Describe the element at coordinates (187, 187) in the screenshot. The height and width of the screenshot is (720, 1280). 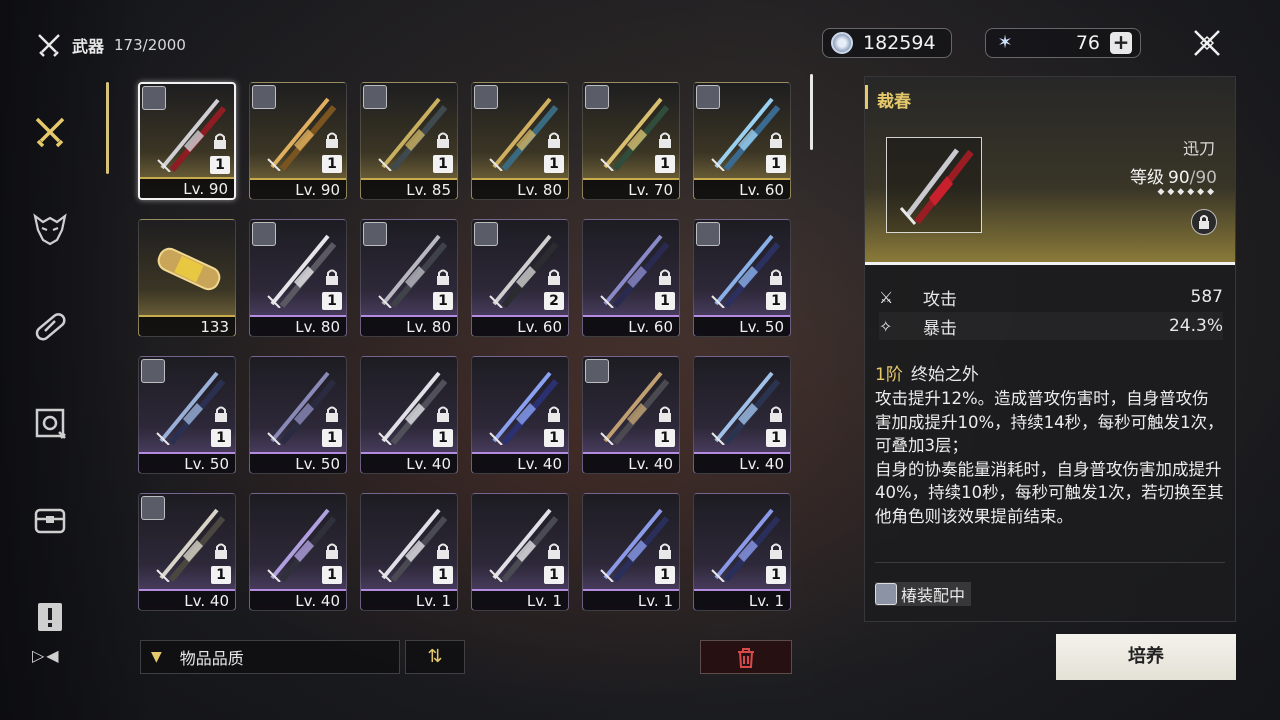
I see `weapon-level: Lv. 90` at that location.